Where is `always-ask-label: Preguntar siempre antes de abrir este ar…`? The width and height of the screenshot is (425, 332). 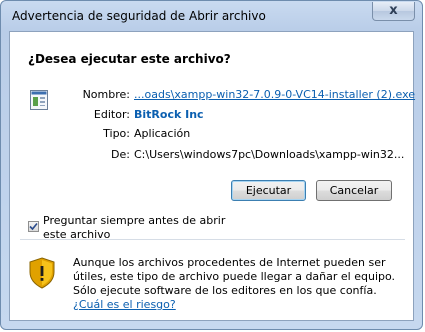
always-ask-label: Preguntar siempre antes de abrir este ar… is located at coordinates (143, 228).